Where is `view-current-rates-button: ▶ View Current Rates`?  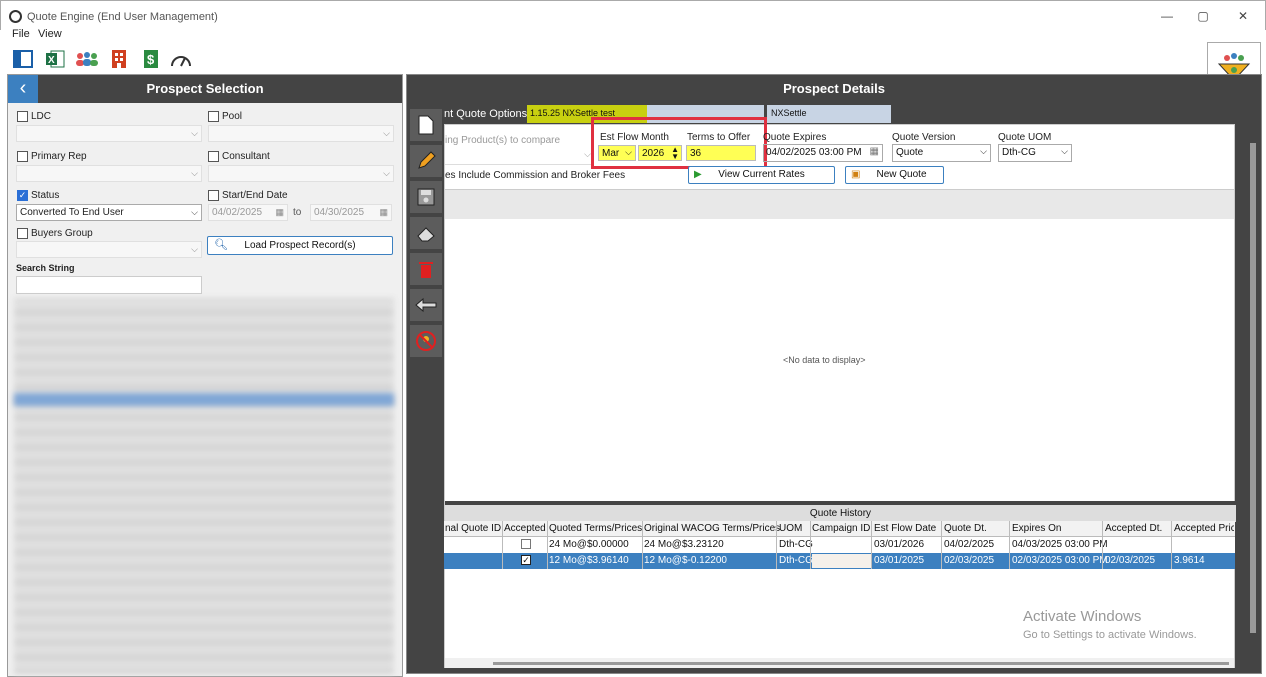 view-current-rates-button: ▶ View Current Rates is located at coordinates (761, 175).